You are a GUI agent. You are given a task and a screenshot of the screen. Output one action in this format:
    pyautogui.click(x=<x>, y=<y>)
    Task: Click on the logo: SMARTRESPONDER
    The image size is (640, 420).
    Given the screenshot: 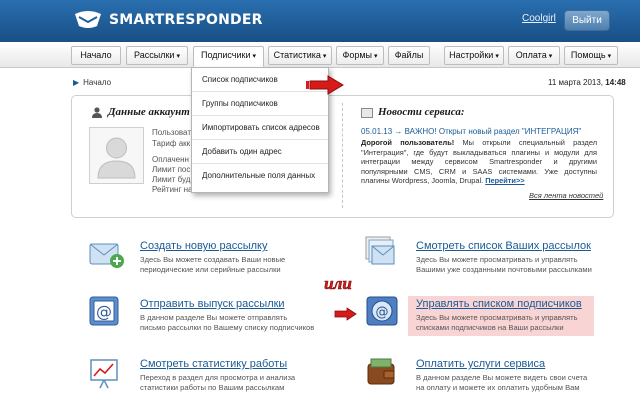 What is the action you would take?
    pyautogui.click(x=168, y=20)
    